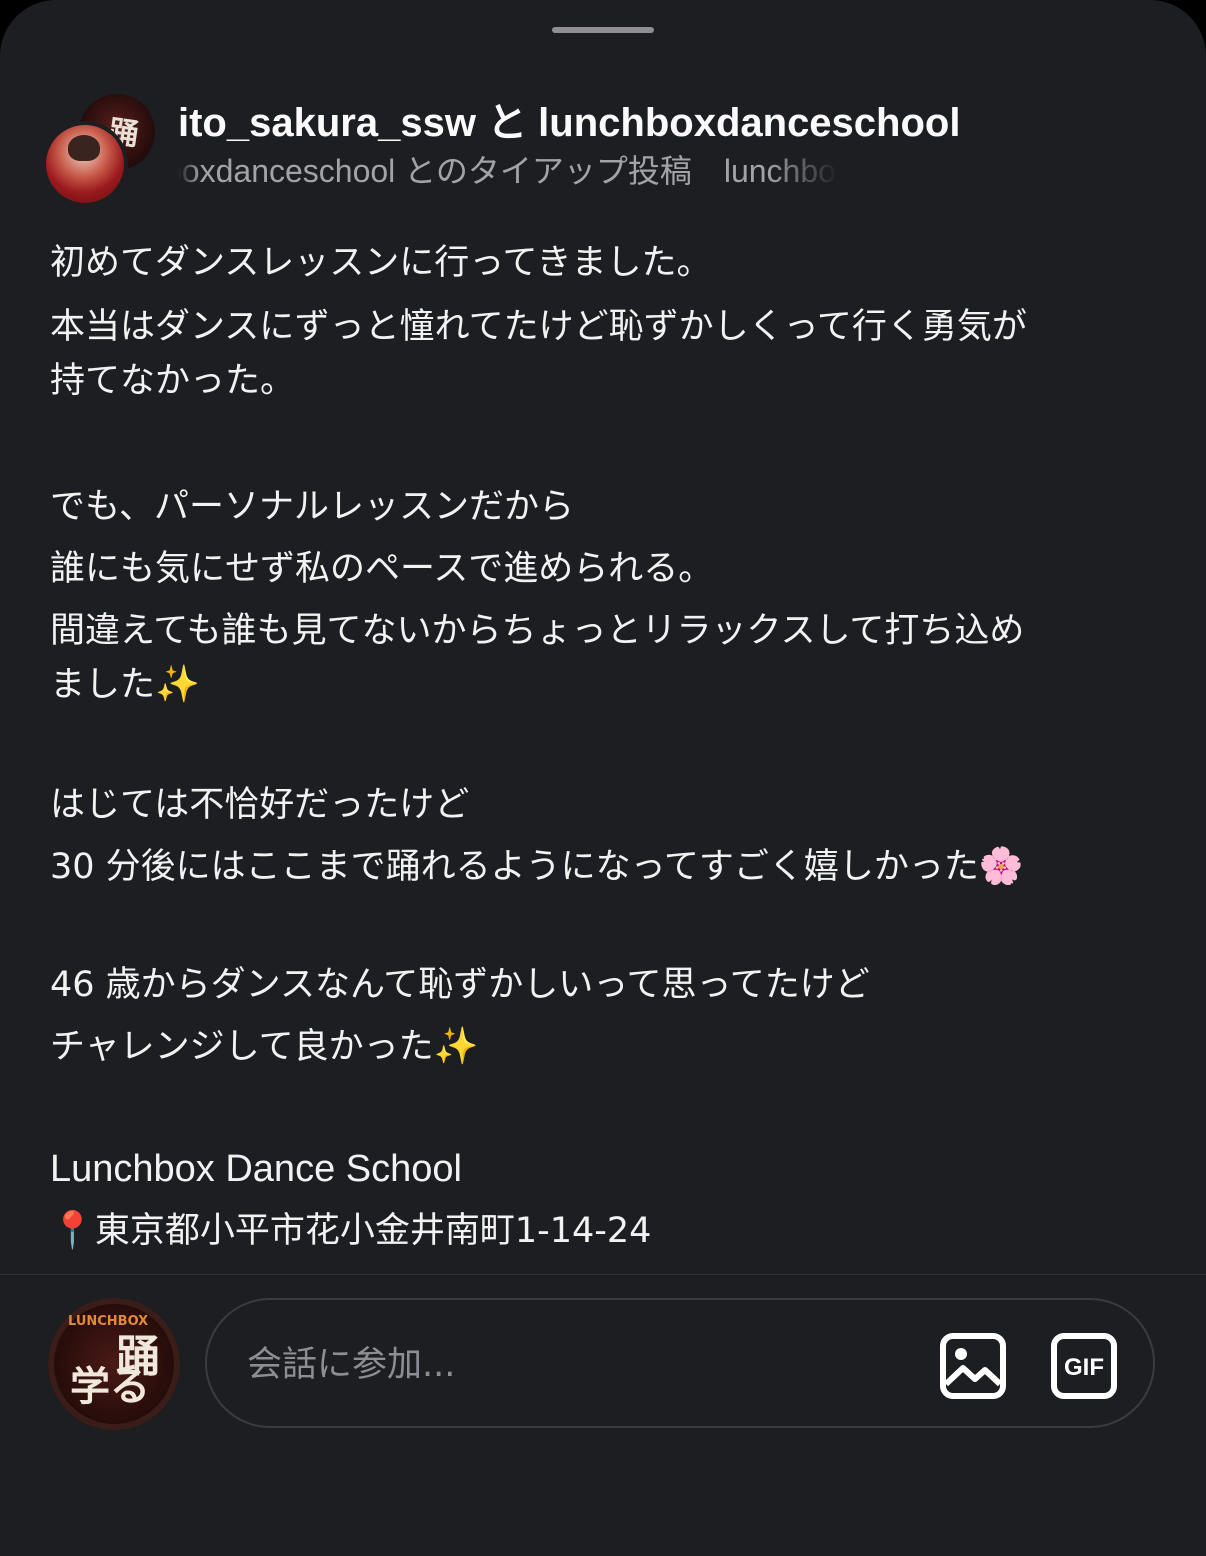 Image resolution: width=1206 pixels, height=1556 pixels. What do you see at coordinates (381, 263) in the screenshot?
I see `caption-line: 初めてダンスレッスンに行ってきました。` at bounding box center [381, 263].